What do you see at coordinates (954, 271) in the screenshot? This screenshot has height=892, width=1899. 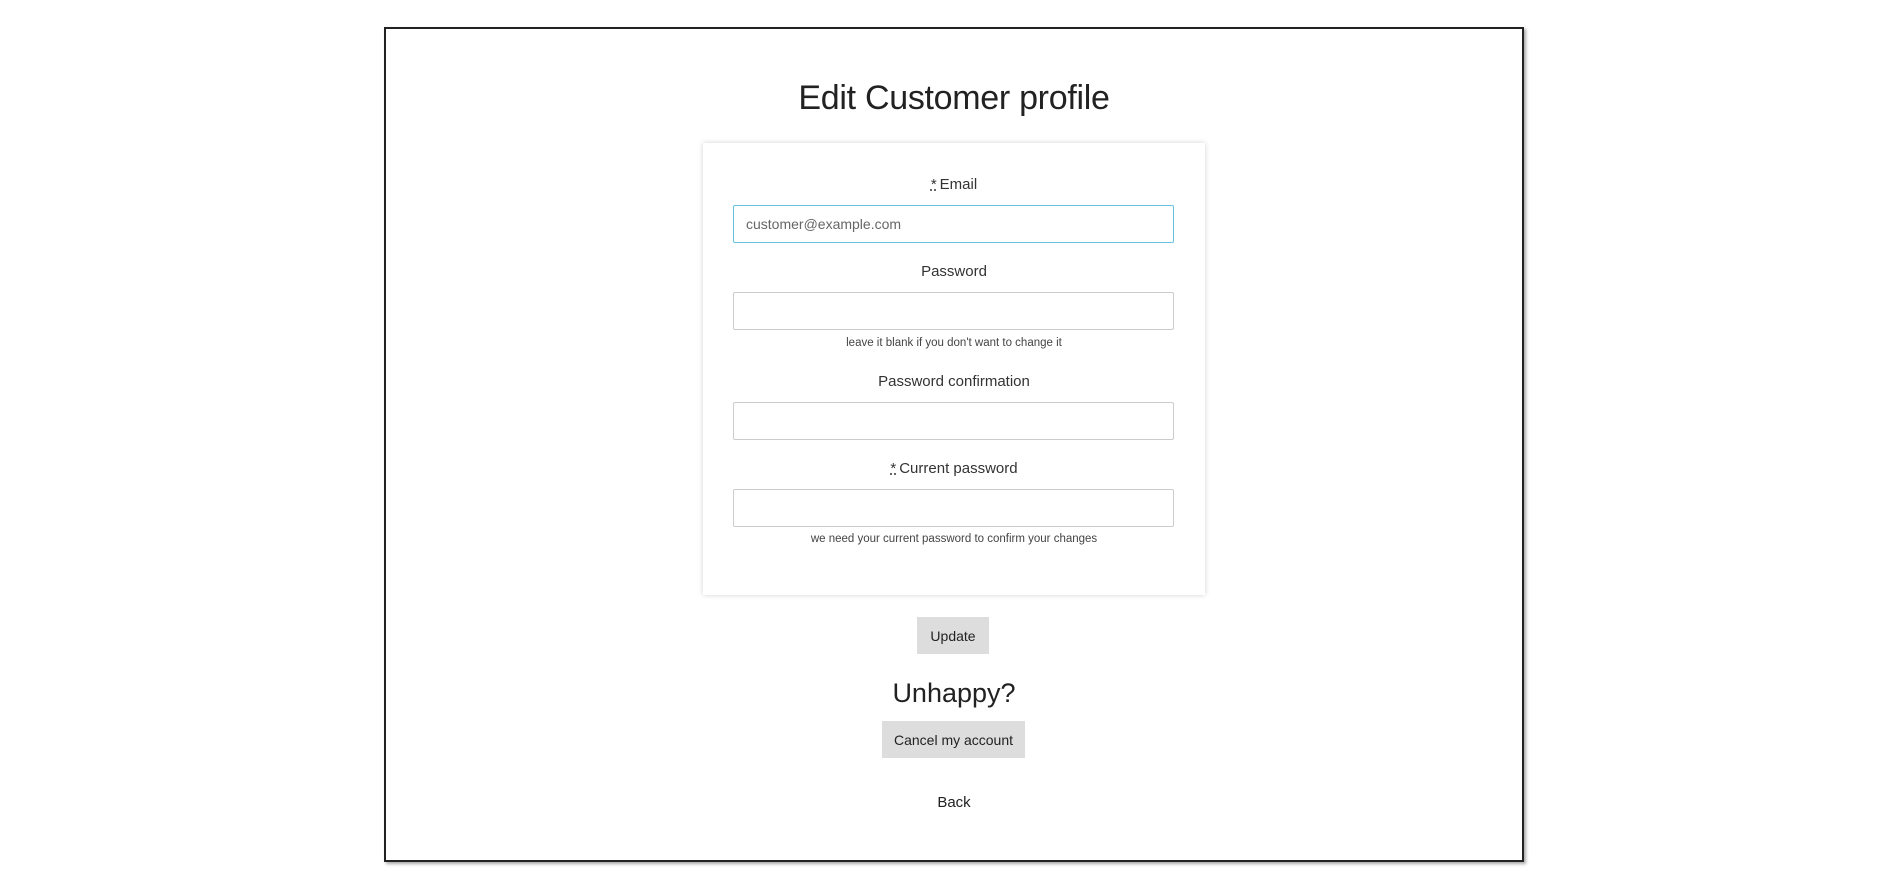 I see `password-label: Password` at bounding box center [954, 271].